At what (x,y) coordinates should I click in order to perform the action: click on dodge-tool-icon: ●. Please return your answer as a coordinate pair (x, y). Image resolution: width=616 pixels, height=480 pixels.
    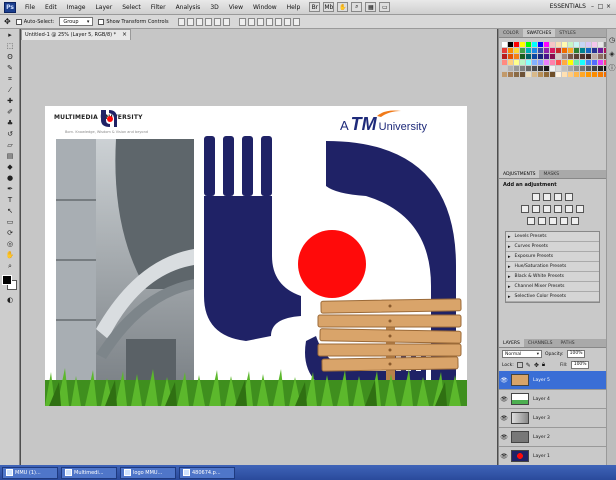
    Looking at the image, I should click on (10, 178).